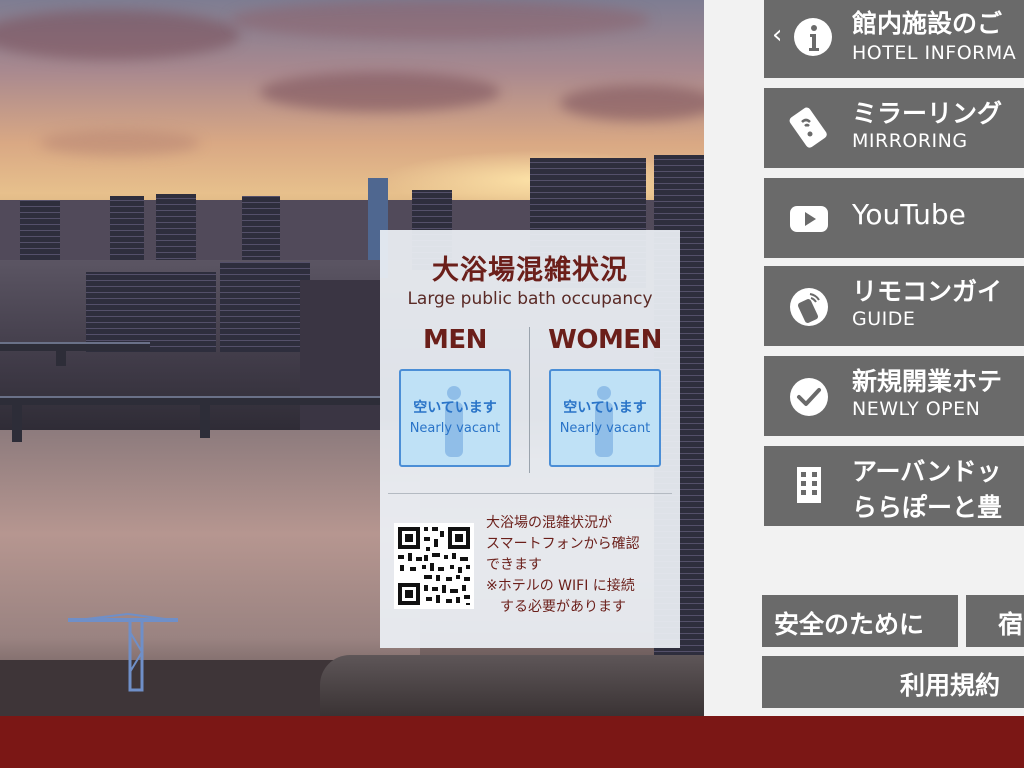 Image resolution: width=1024 pixels, height=768 pixels. I want to click on crane-silhouette, so click(123, 652).